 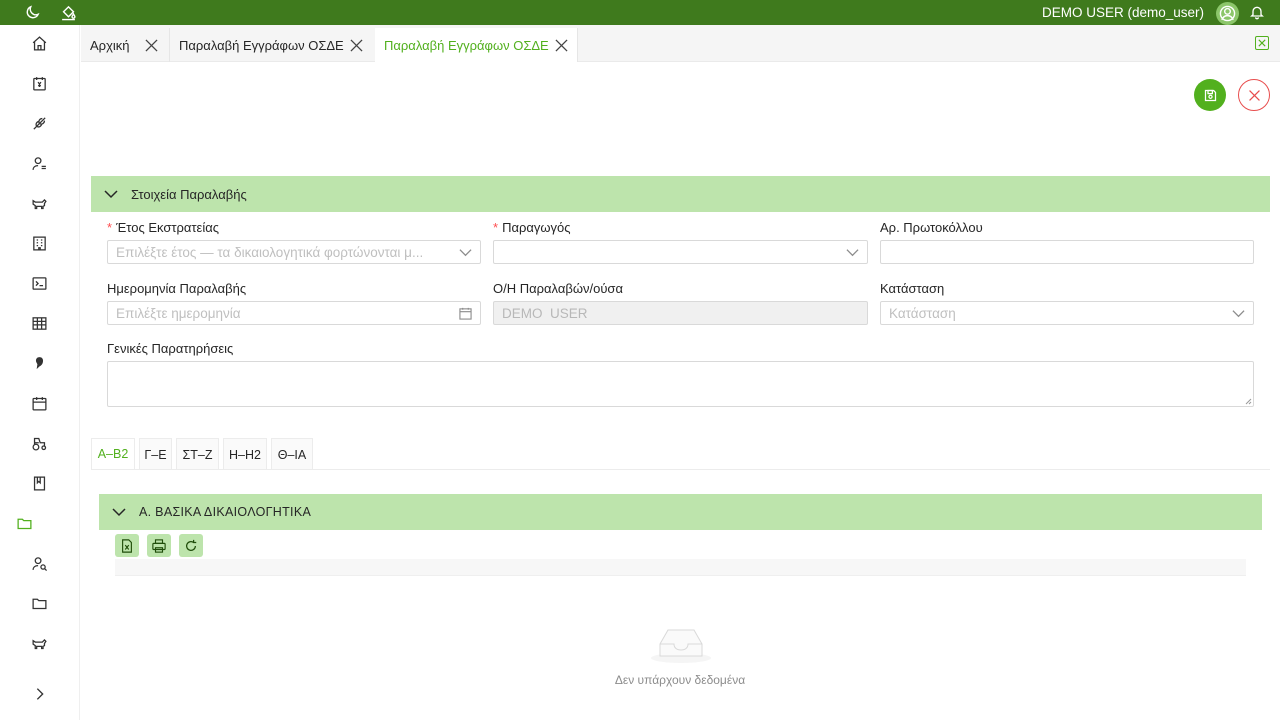 What do you see at coordinates (32, 12) in the screenshot?
I see `moon-icon` at bounding box center [32, 12].